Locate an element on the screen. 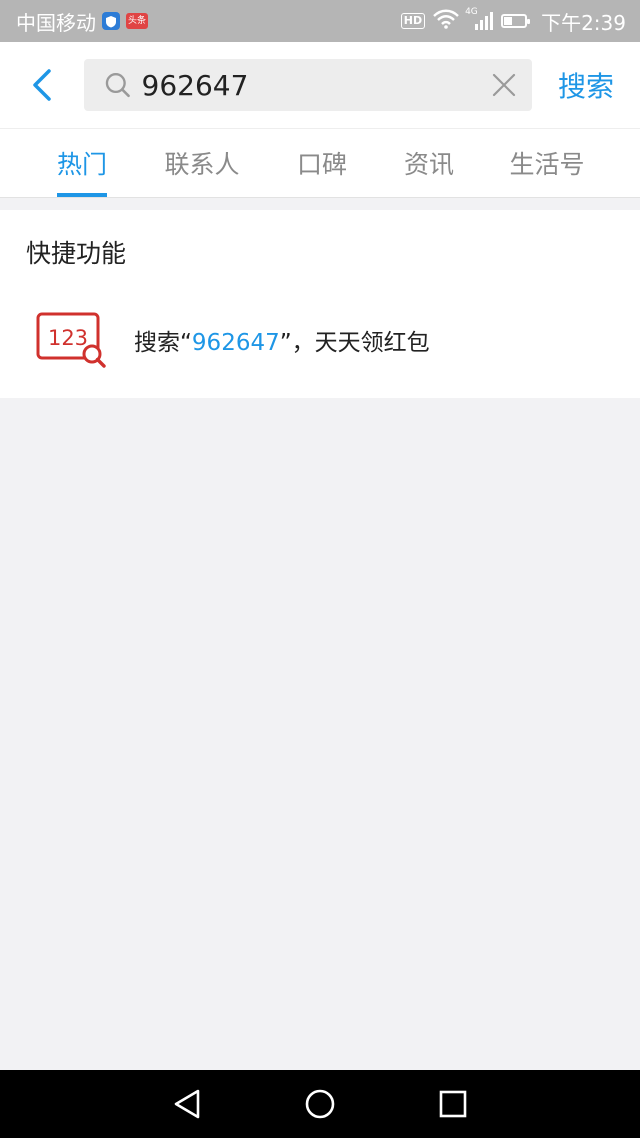 The height and width of the screenshot is (1138, 640). clear-icon is located at coordinates (505, 85).